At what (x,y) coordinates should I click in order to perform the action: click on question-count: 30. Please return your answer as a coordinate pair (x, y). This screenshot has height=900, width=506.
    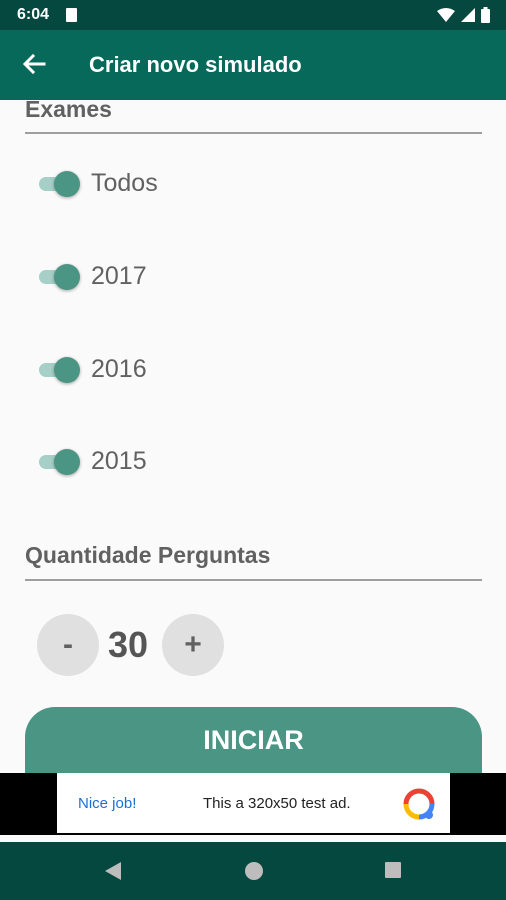
    Looking at the image, I should click on (128, 644).